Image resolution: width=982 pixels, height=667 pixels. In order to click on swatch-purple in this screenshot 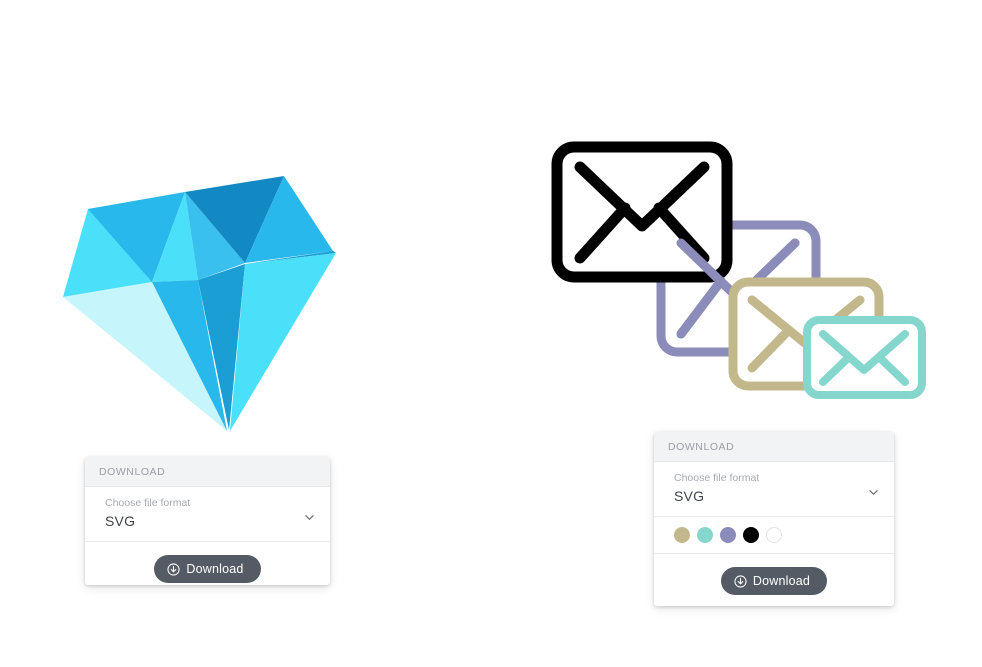, I will do `click(728, 535)`.